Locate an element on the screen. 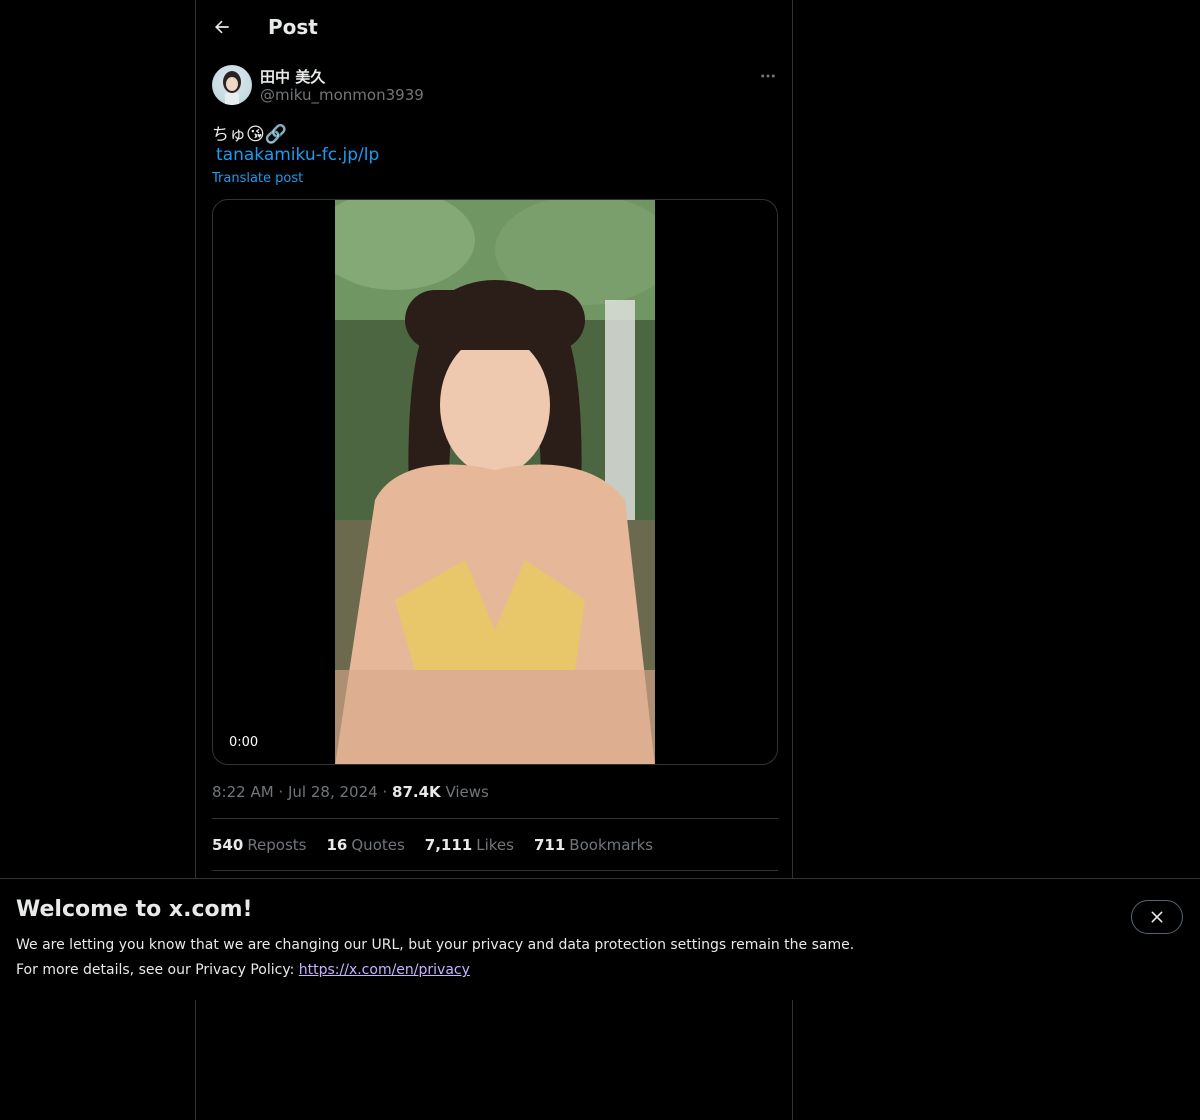  post-date: Jul 28, 2024 is located at coordinates (333, 792).